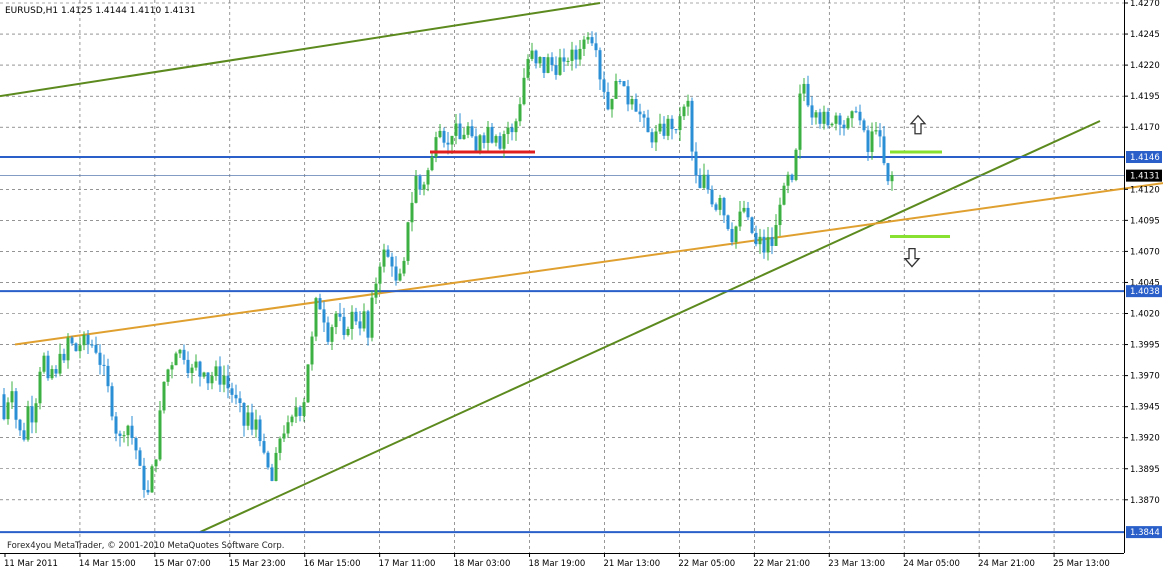 This screenshot has width=1163, height=574. What do you see at coordinates (1145, 501) in the screenshot?
I see `y-tick-label: 1.3870` at bounding box center [1145, 501].